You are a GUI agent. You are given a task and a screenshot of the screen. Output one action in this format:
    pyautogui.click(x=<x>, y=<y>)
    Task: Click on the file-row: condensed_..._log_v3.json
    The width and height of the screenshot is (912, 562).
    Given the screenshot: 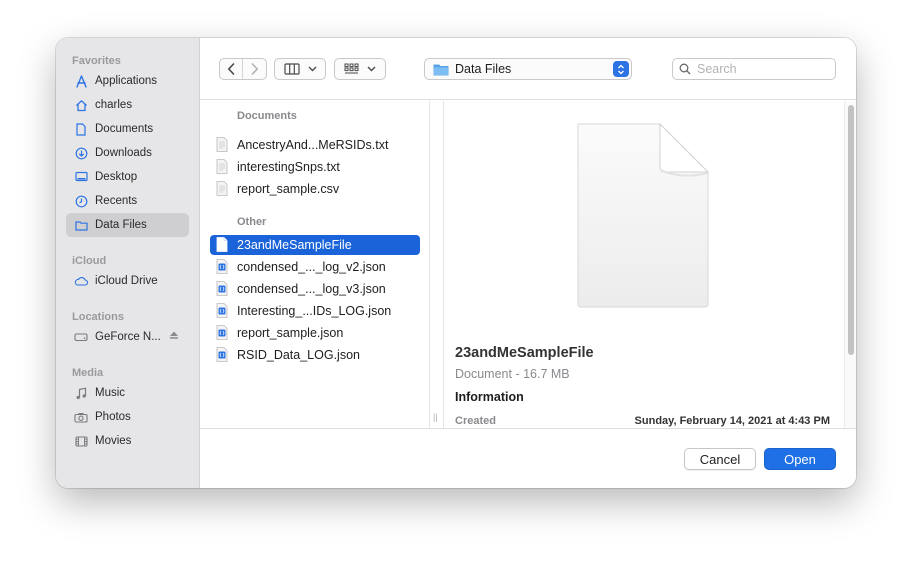 What is the action you would take?
    pyautogui.click(x=315, y=289)
    